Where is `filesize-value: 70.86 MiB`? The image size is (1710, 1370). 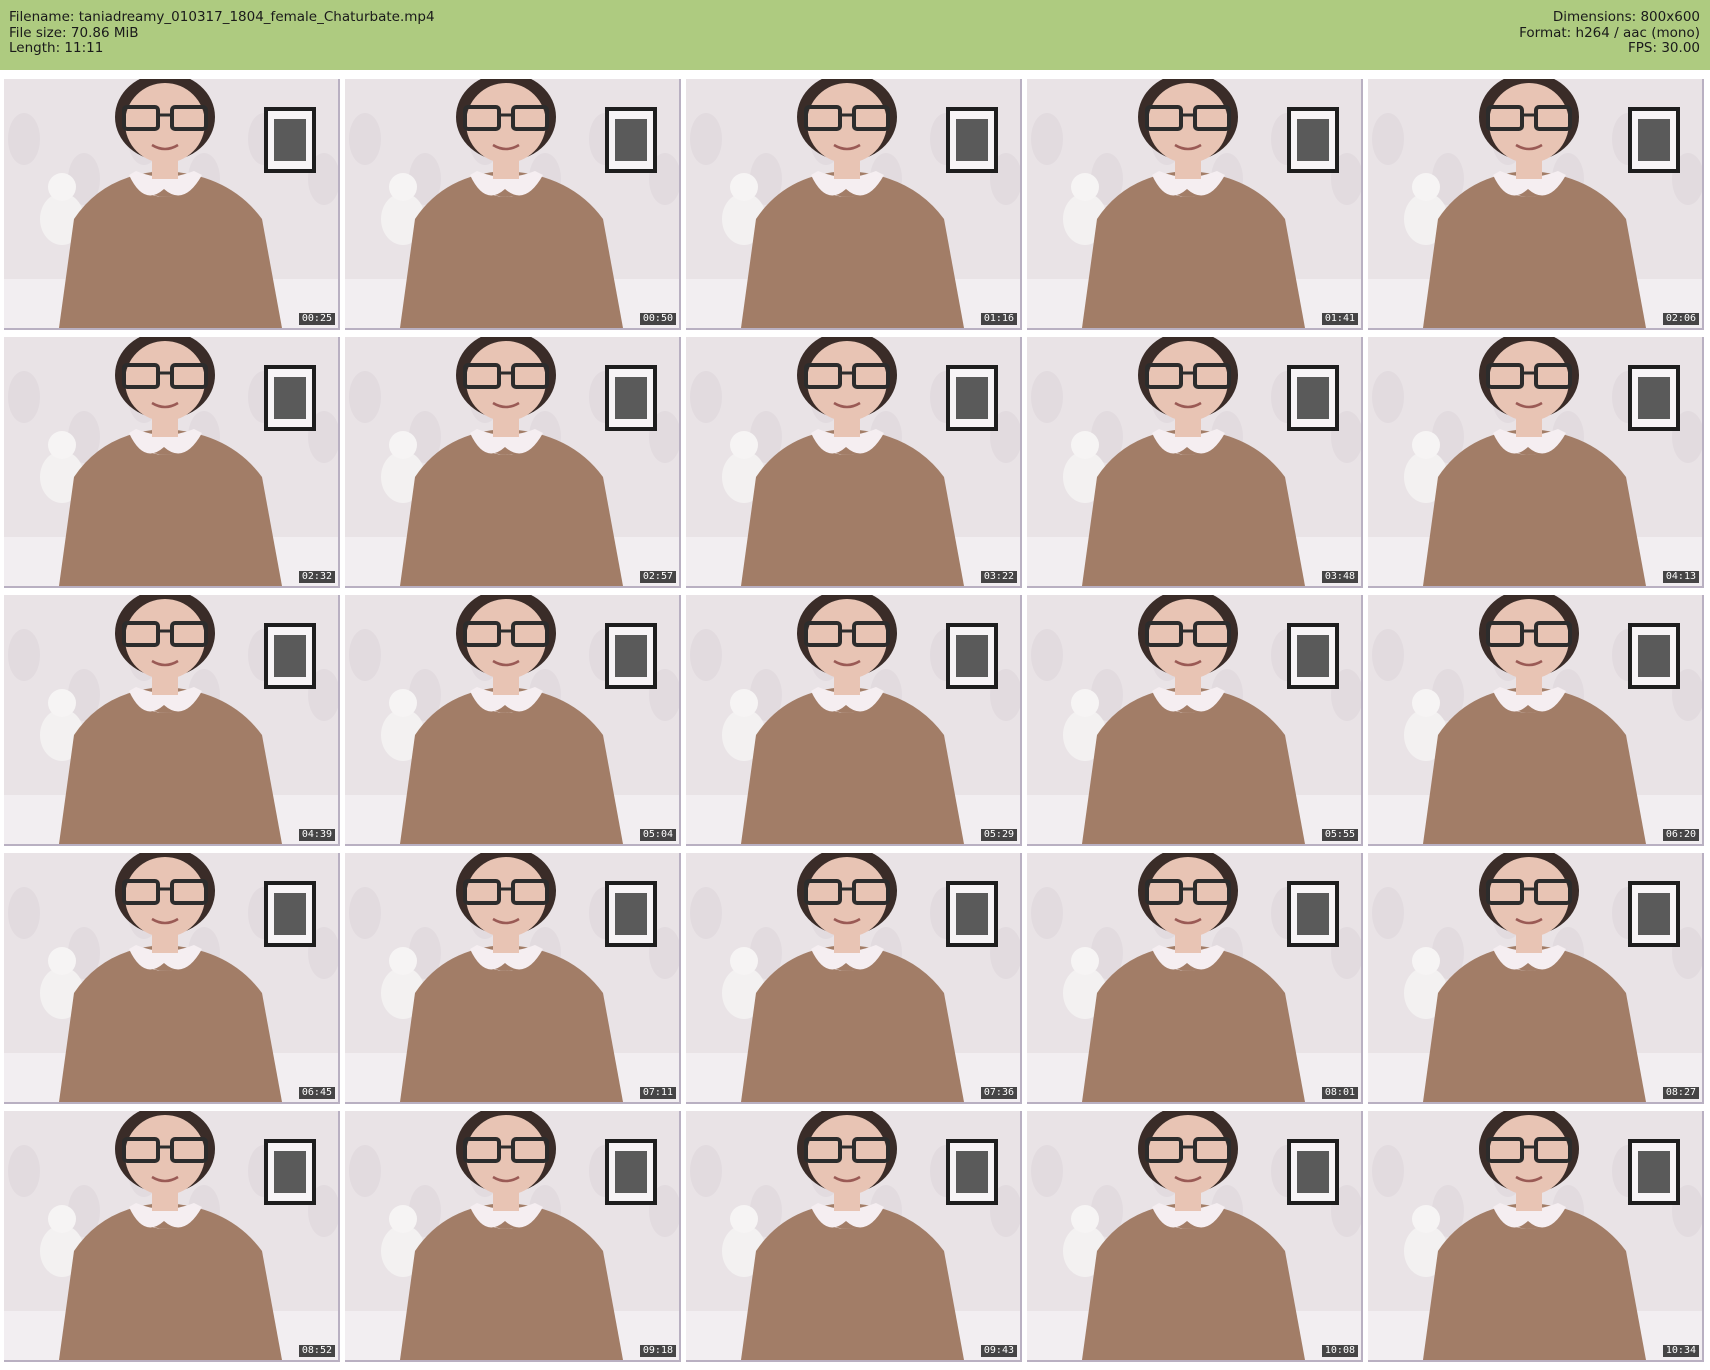
filesize-value: 70.86 MiB is located at coordinates (104, 32).